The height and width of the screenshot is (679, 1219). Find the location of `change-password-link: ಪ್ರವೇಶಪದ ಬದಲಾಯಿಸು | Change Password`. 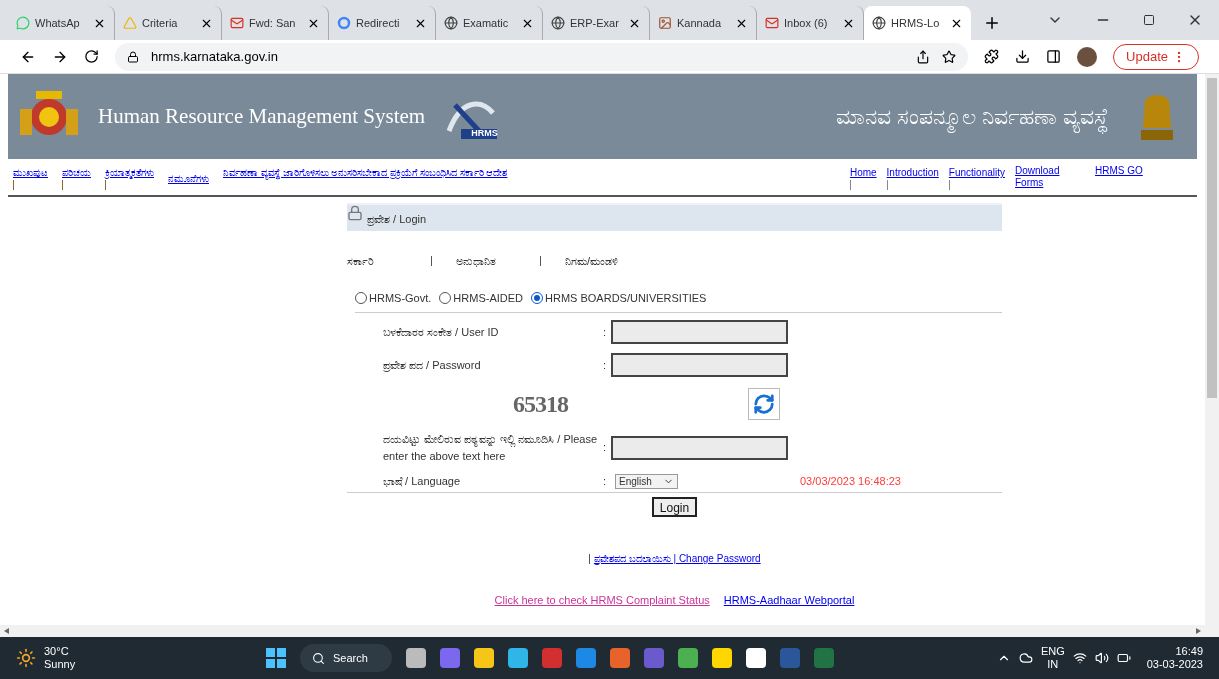

change-password-link: ಪ್ರವೇಶಪದ ಬದಲಾಯಿಸು | Change Password is located at coordinates (677, 558).